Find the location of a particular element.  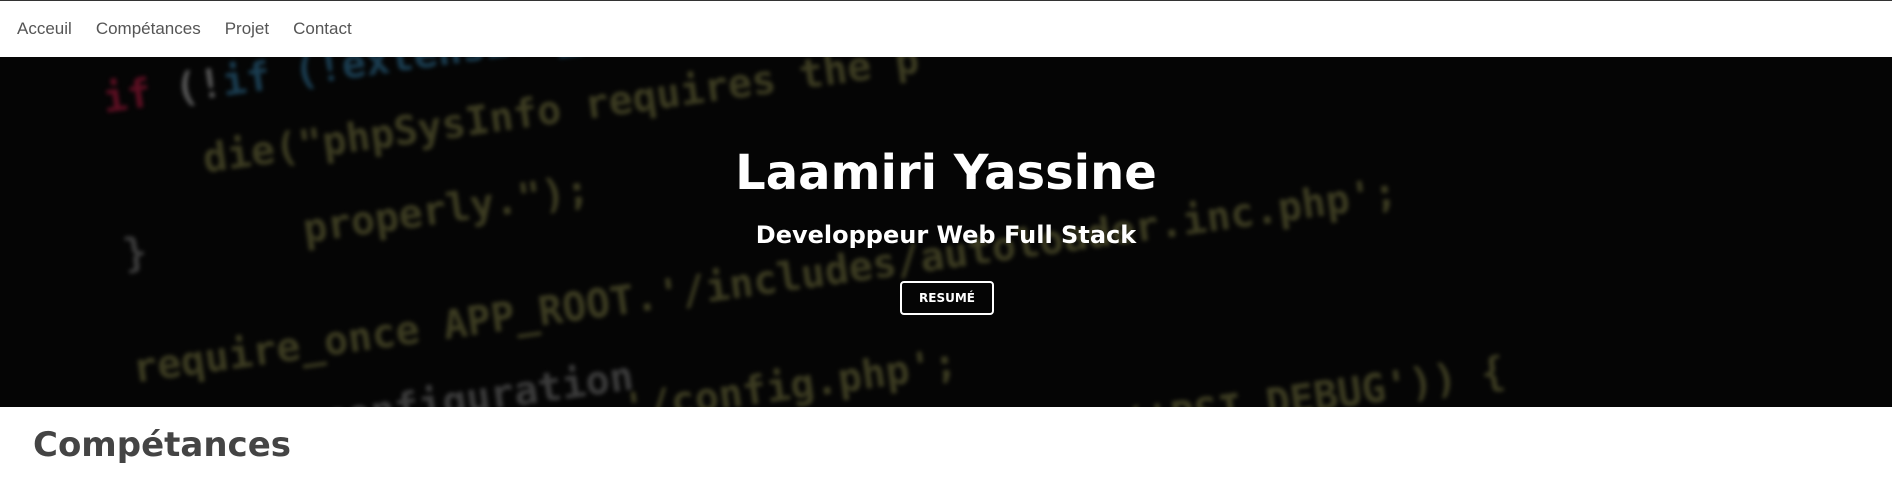

nav-link-projet: Projet is located at coordinates (247, 29).